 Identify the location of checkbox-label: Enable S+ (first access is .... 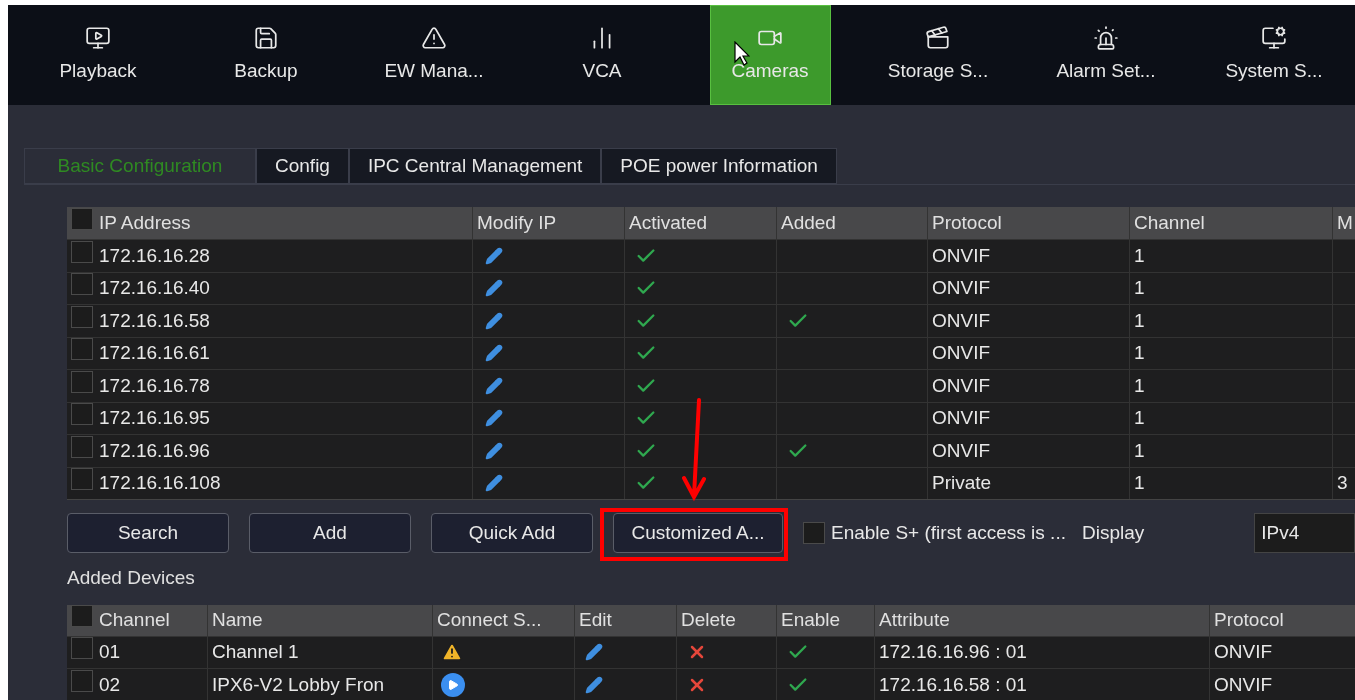
(948, 532).